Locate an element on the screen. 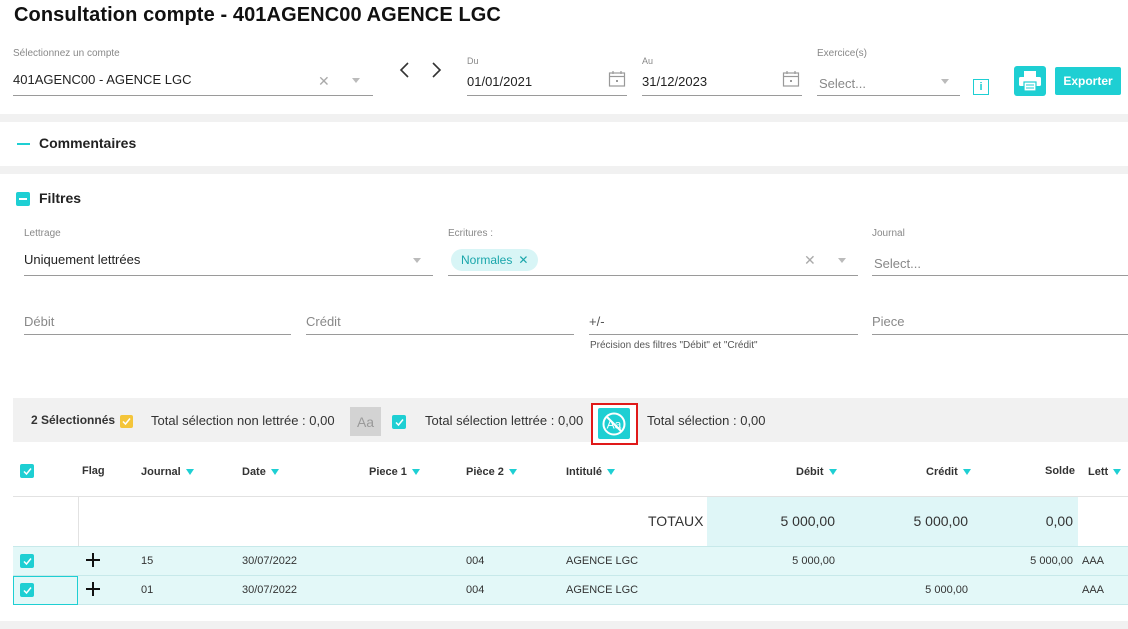 The height and width of the screenshot is (629, 1128). print-button is located at coordinates (1030, 81).